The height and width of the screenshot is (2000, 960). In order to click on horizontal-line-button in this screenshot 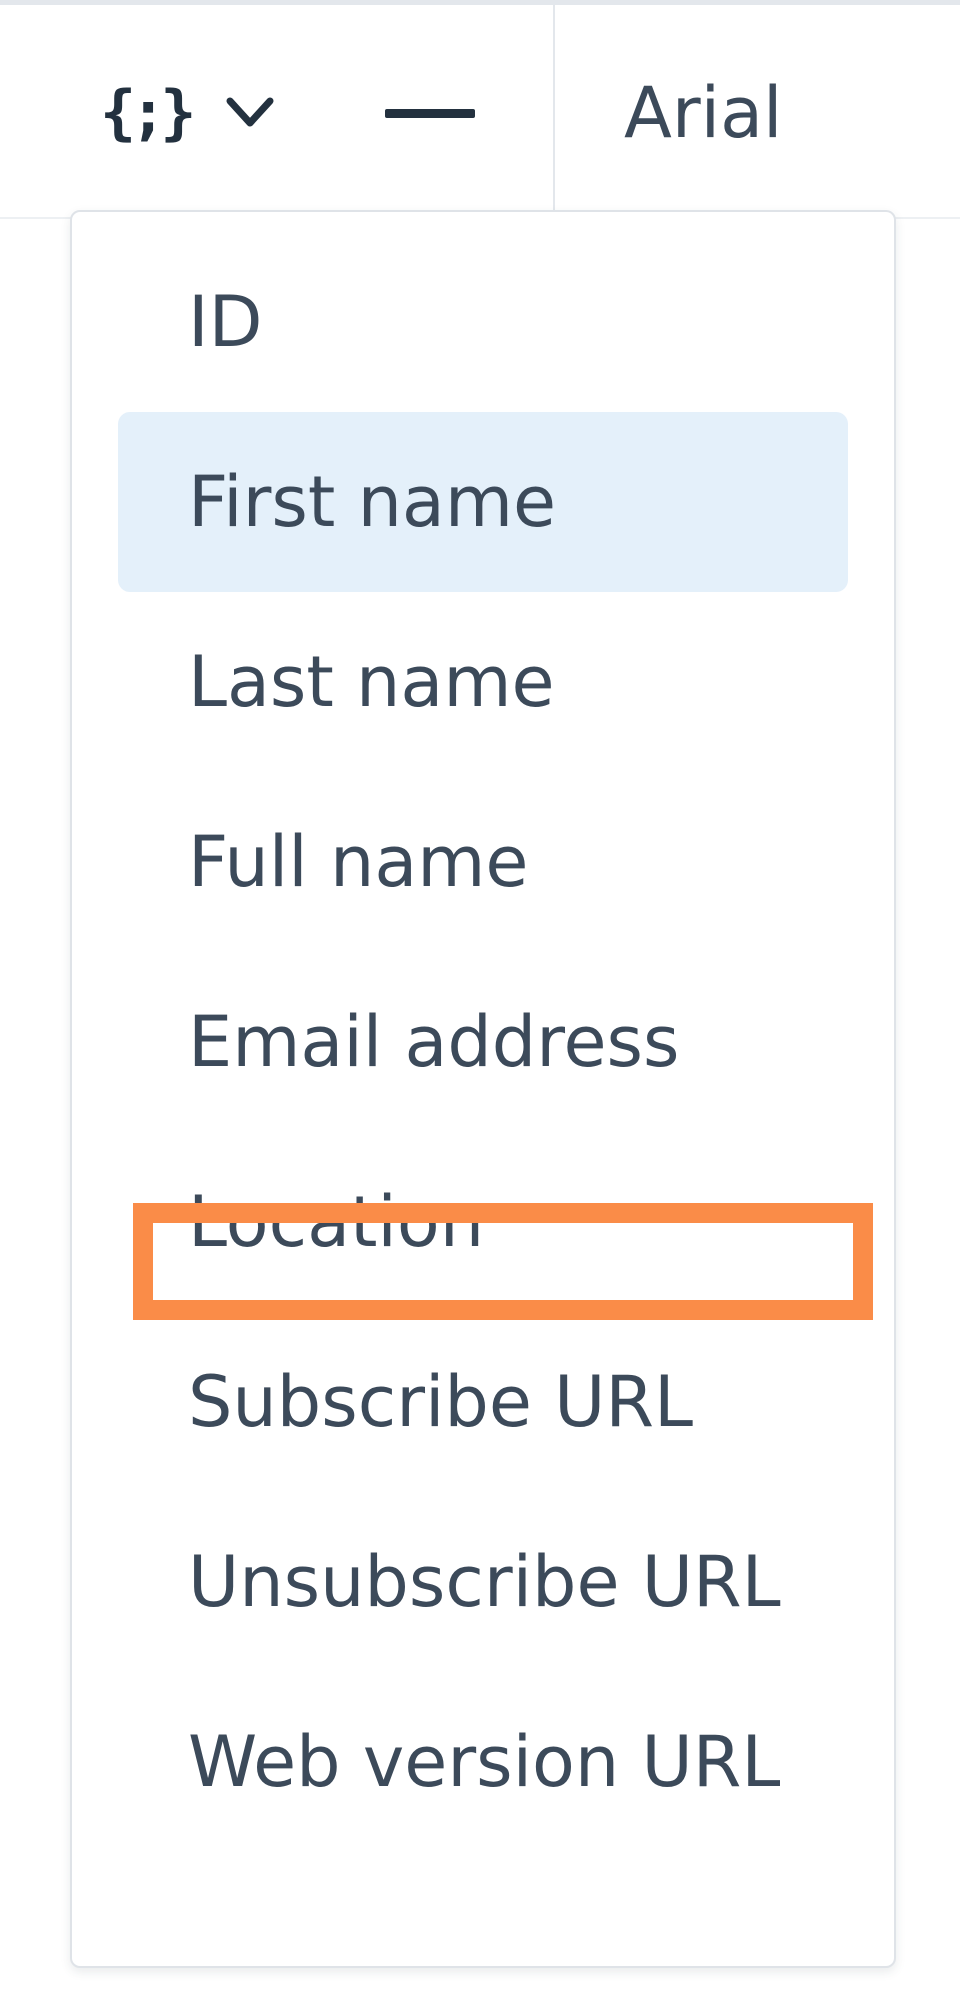, I will do `click(430, 113)`.